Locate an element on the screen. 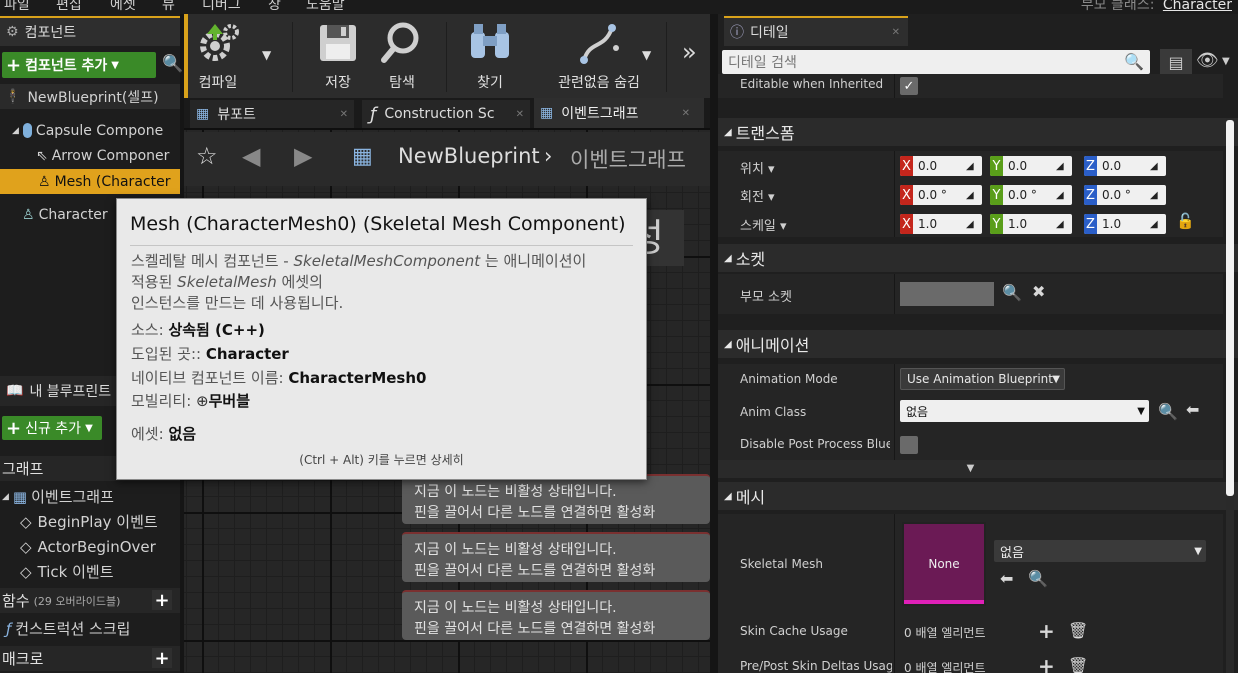  forward-arrow-icon: ▶ is located at coordinates (303, 156).